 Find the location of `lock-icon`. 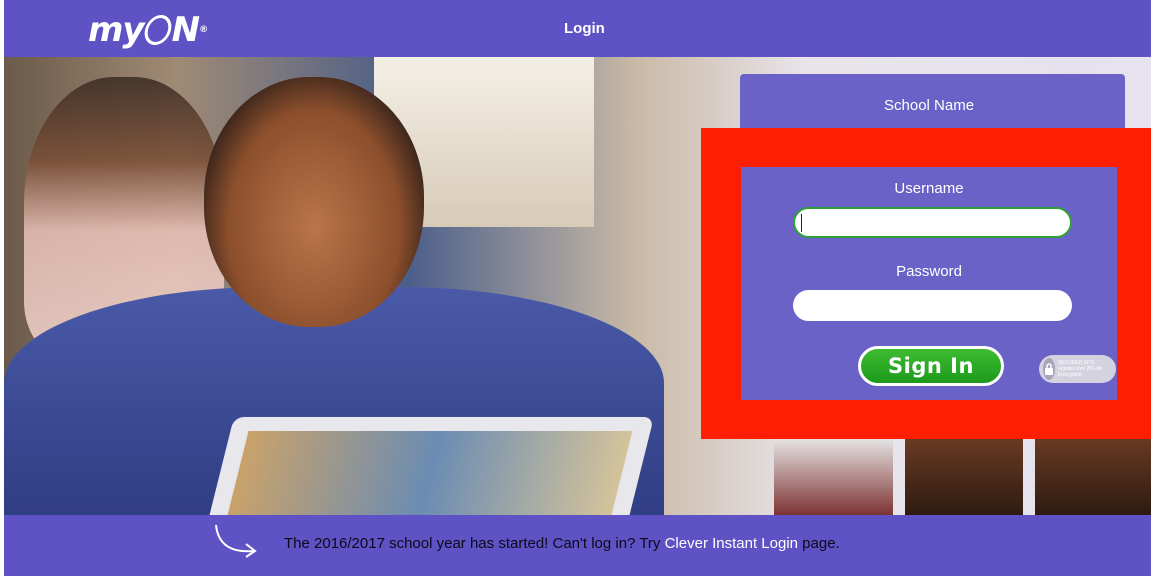

lock-icon is located at coordinates (1049, 369).